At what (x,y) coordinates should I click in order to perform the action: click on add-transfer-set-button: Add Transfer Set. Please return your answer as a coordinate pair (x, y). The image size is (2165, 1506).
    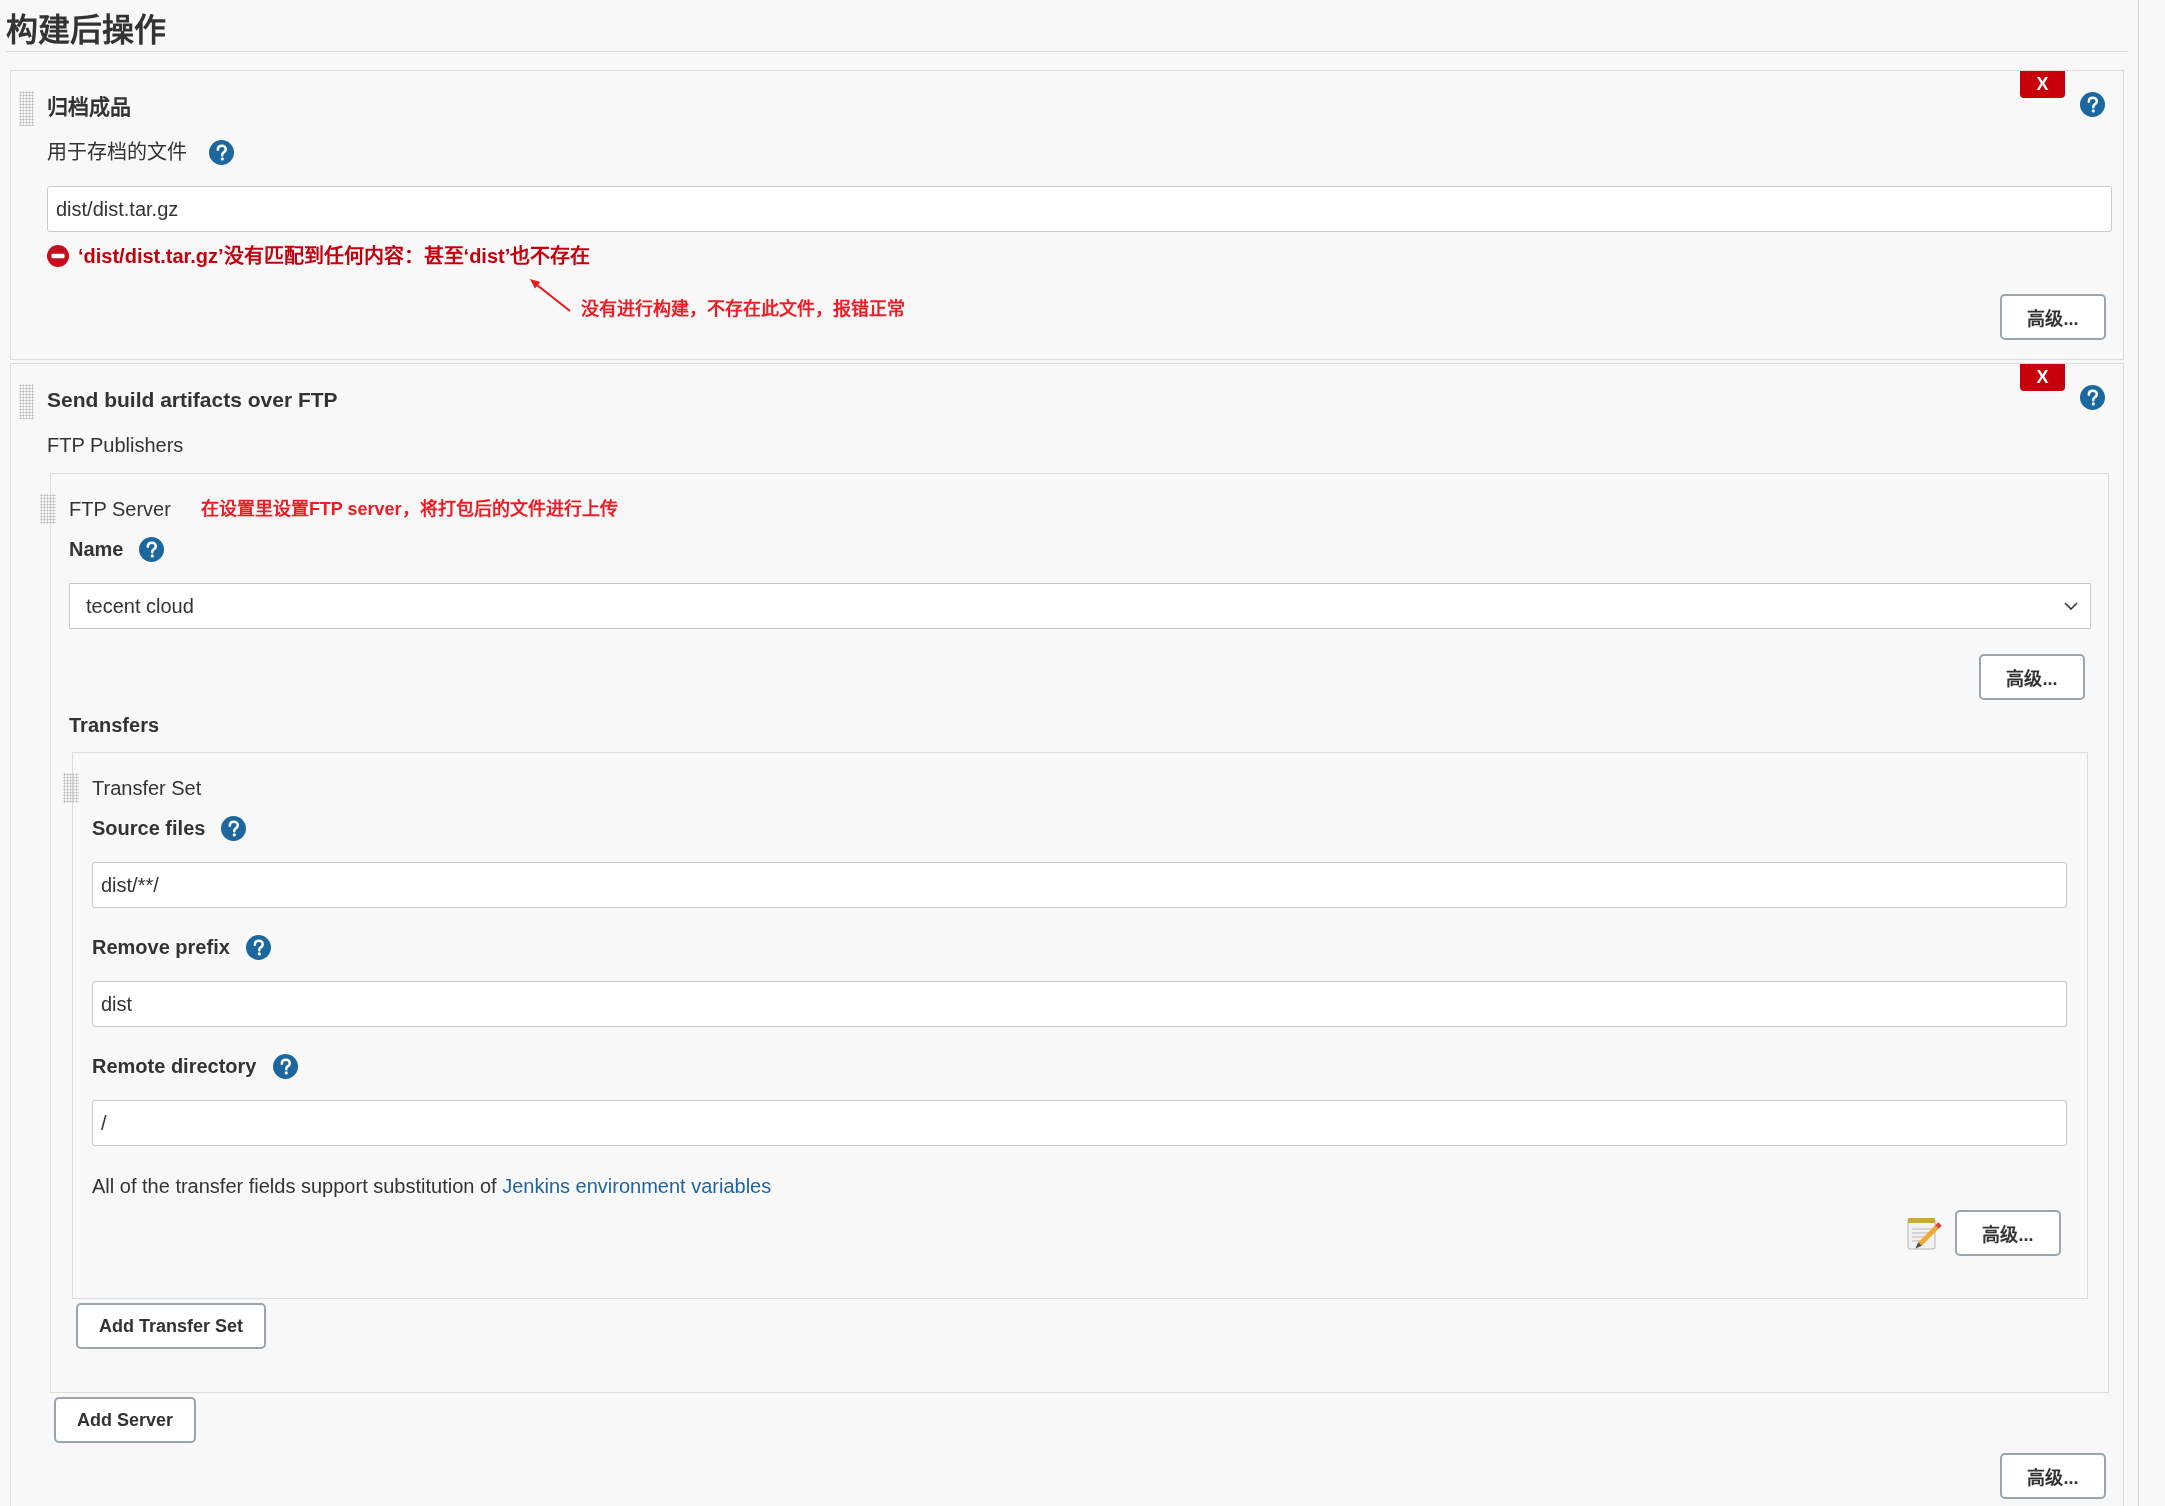
    Looking at the image, I should click on (171, 1326).